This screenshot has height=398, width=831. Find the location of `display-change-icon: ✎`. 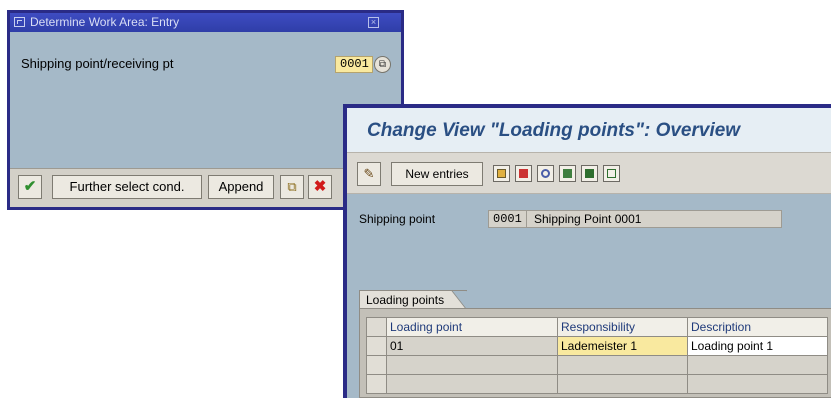

display-change-icon: ✎ is located at coordinates (369, 174).